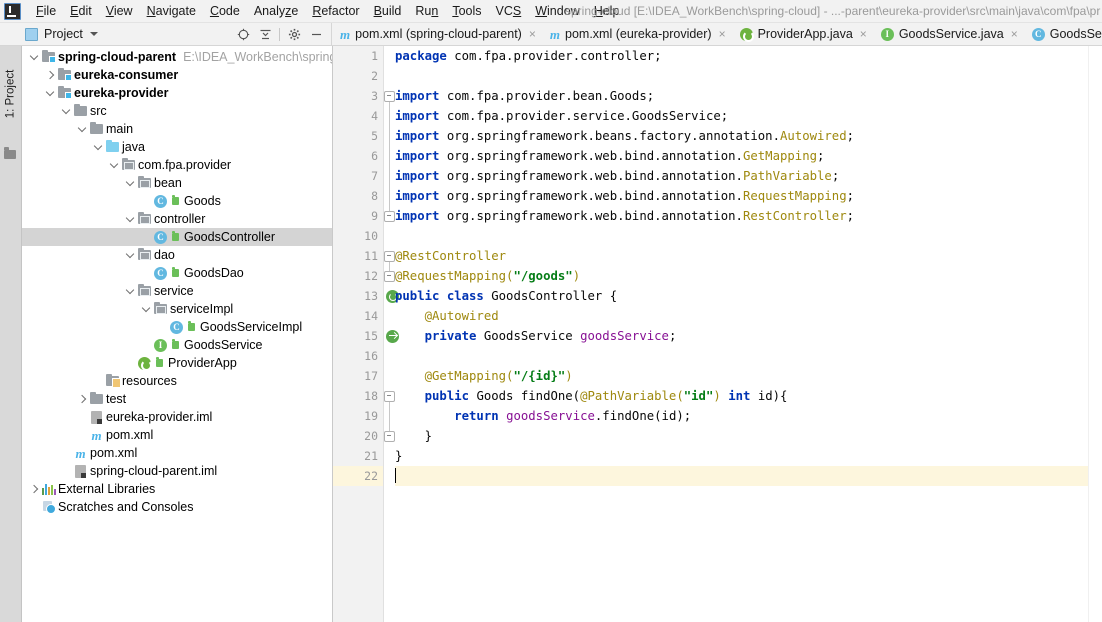 The width and height of the screenshot is (1102, 622). What do you see at coordinates (294, 34) in the screenshot?
I see `gear-icon` at bounding box center [294, 34].